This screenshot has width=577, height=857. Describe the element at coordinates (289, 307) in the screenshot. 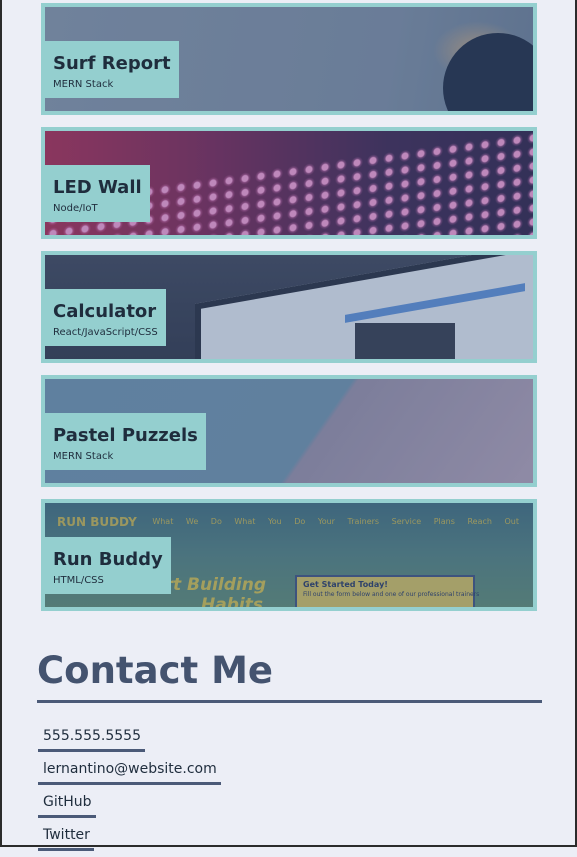

I see `project-card-calculator: Calculator React/JavaScript/CSS` at that location.